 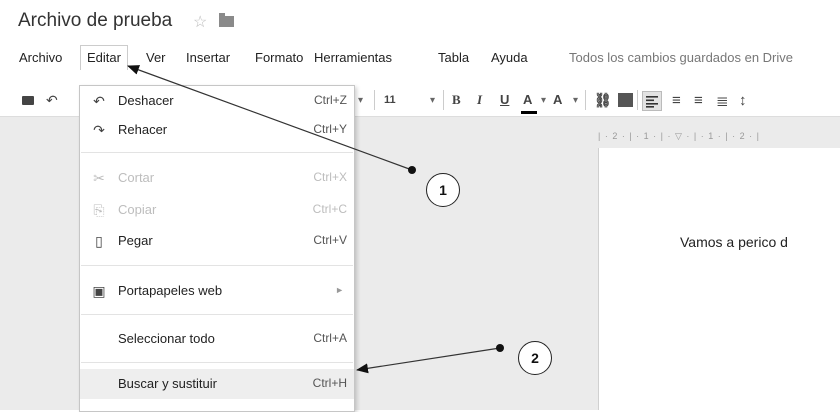 What do you see at coordinates (28, 100) in the screenshot?
I see `print-icon` at bounding box center [28, 100].